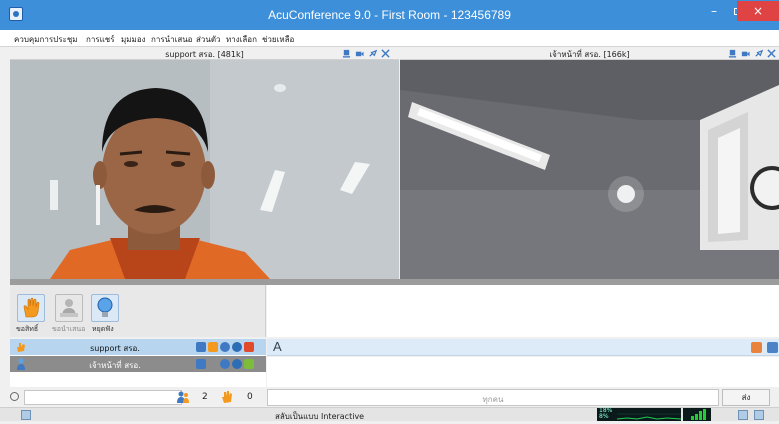 The image size is (779, 424). Describe the element at coordinates (27, 329) in the screenshot. I see `raise-hand-label: ขอสิทธิ์` at that location.